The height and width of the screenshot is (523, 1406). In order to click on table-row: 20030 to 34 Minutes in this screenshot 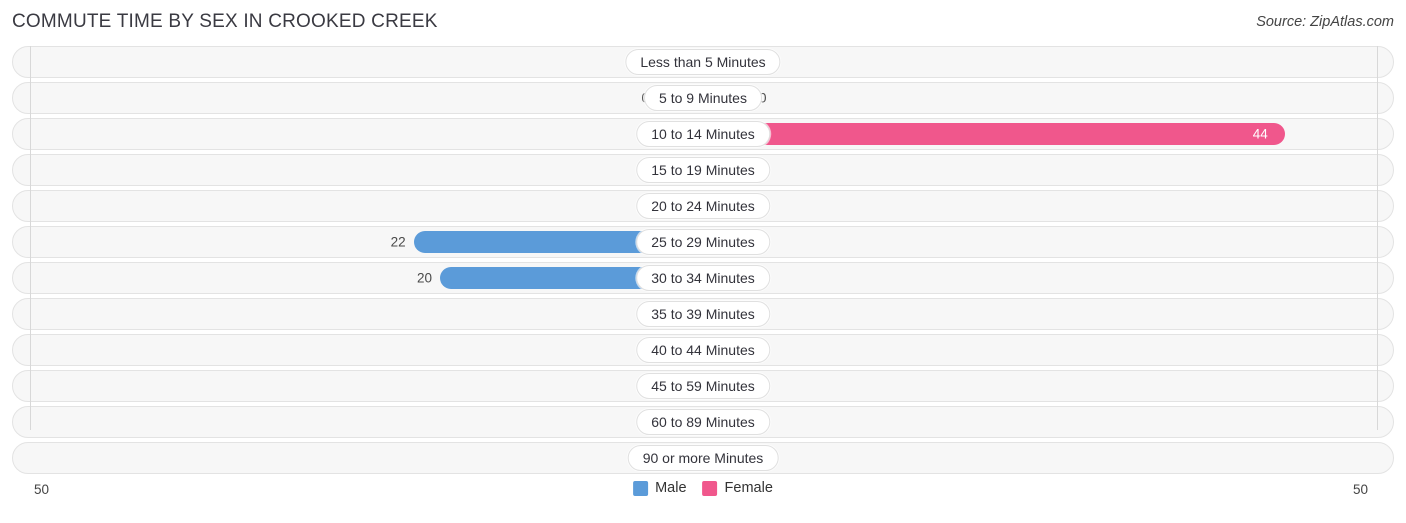, I will do `click(703, 278)`.